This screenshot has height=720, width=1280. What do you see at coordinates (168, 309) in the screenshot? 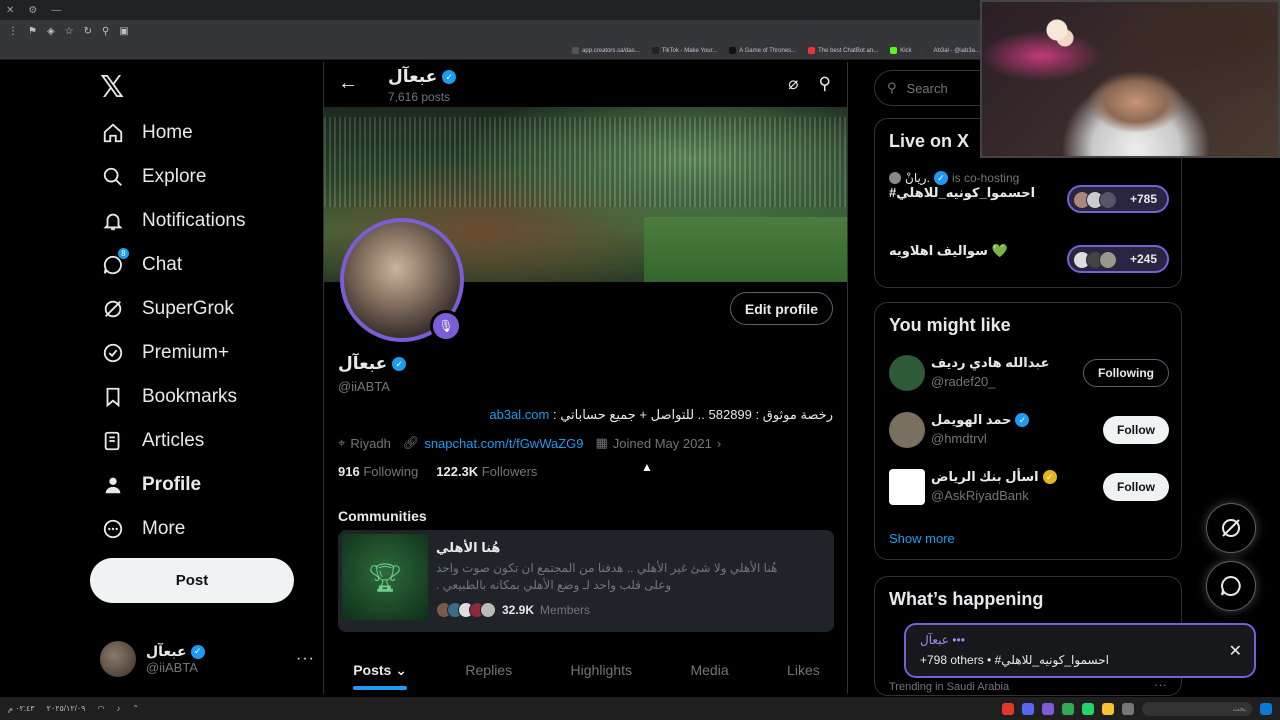
I see `nav-item-supergrok: SuperGrok` at bounding box center [168, 309].